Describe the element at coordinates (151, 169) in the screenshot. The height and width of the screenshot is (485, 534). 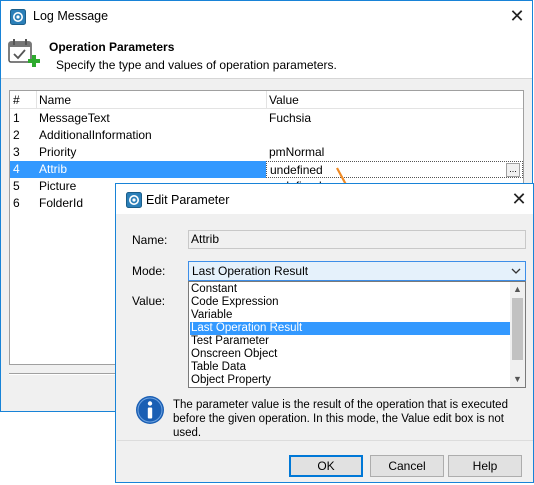
I see `row-name: Attrib` at that location.